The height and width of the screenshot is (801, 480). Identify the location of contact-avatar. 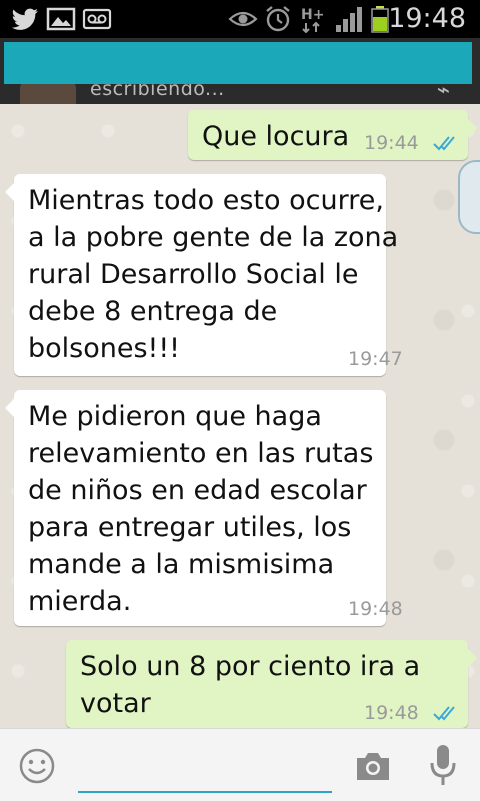
(48, 93).